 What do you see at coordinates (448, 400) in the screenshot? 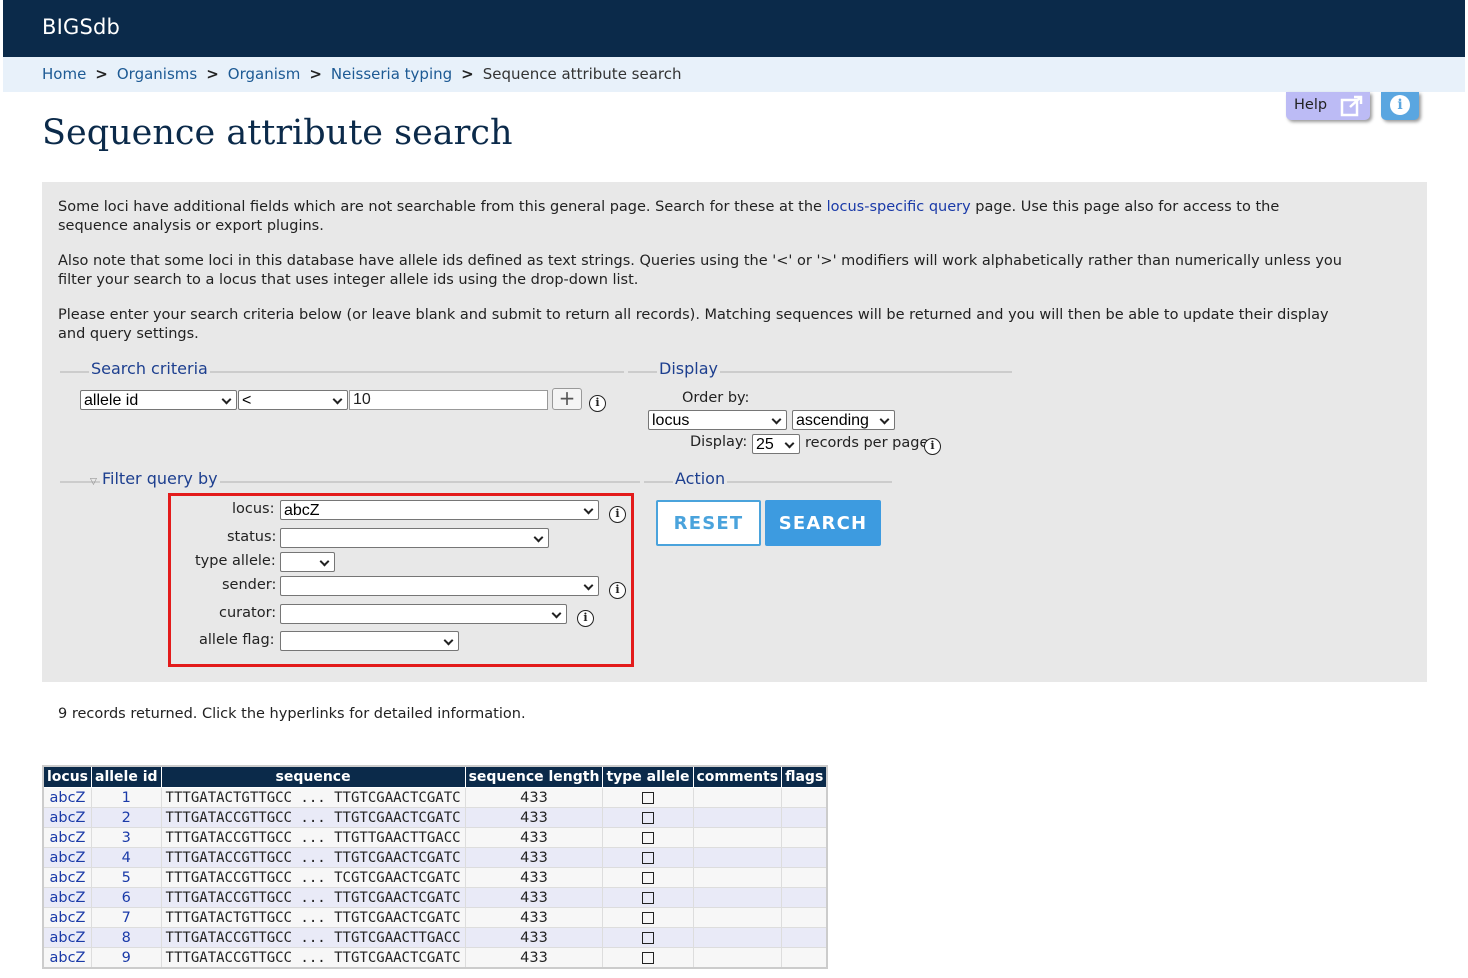
I see `search-value-input: 10` at bounding box center [448, 400].